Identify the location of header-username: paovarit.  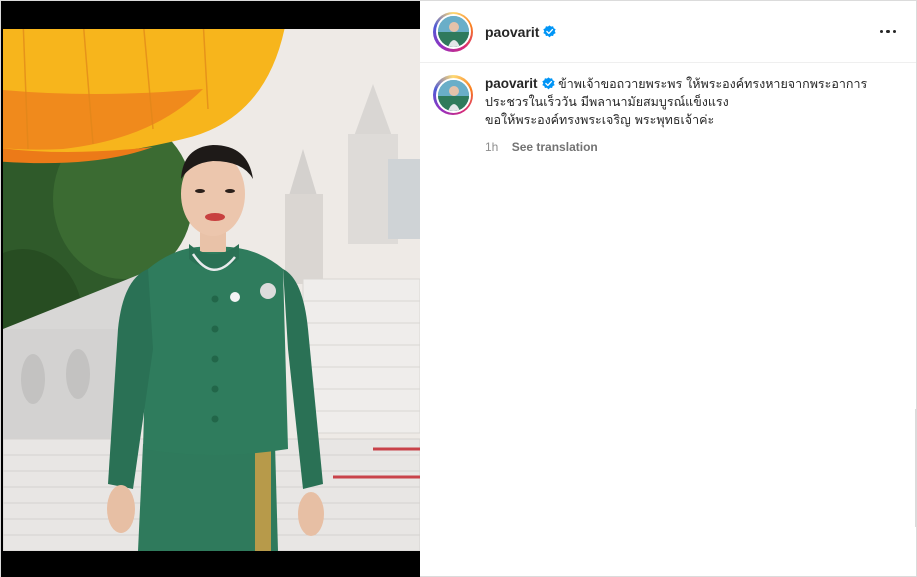
(512, 32).